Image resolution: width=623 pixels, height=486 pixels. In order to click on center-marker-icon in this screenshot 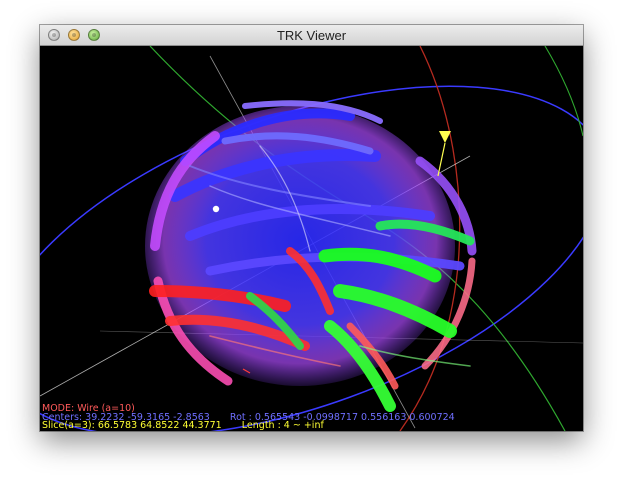, I will do `click(216, 209)`.